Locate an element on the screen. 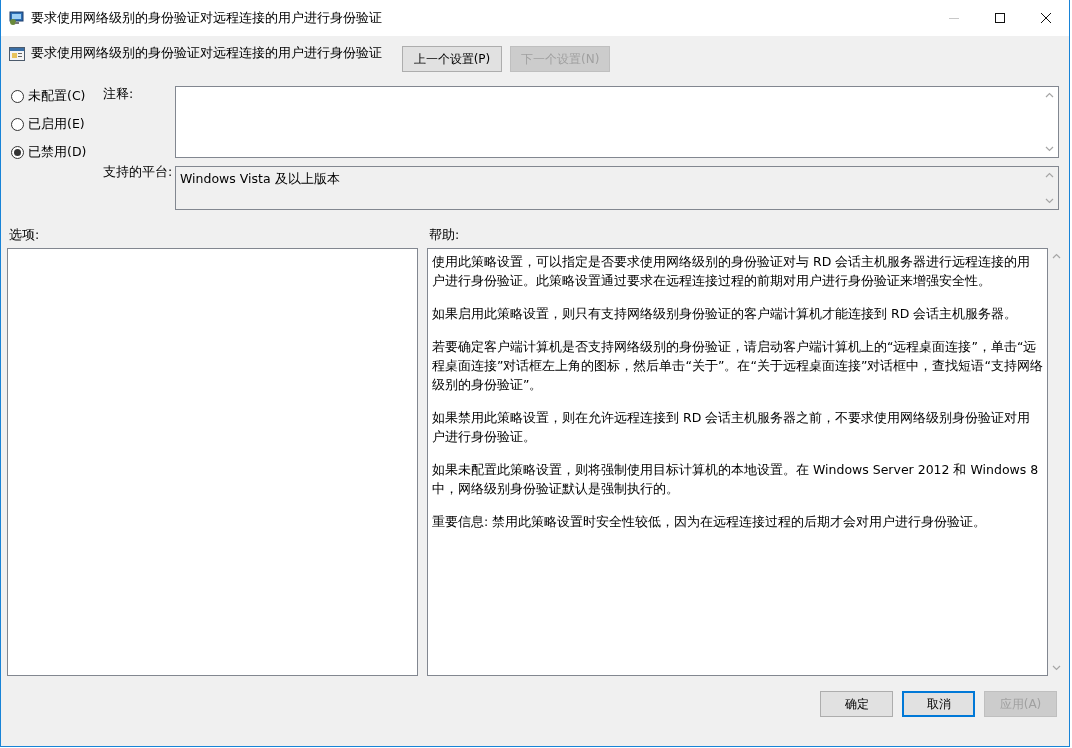 Image resolution: width=1072 pixels, height=748 pixels. comment-label: 注释: is located at coordinates (119, 94).